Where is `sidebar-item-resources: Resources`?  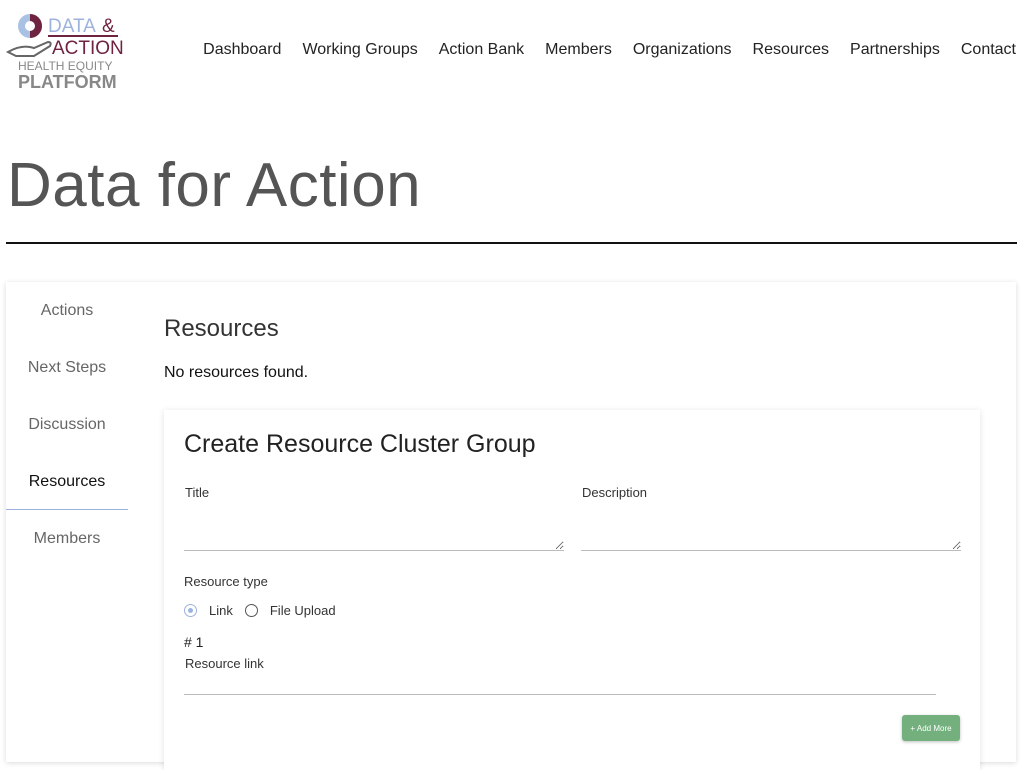
sidebar-item-resources: Resources is located at coordinates (67, 481).